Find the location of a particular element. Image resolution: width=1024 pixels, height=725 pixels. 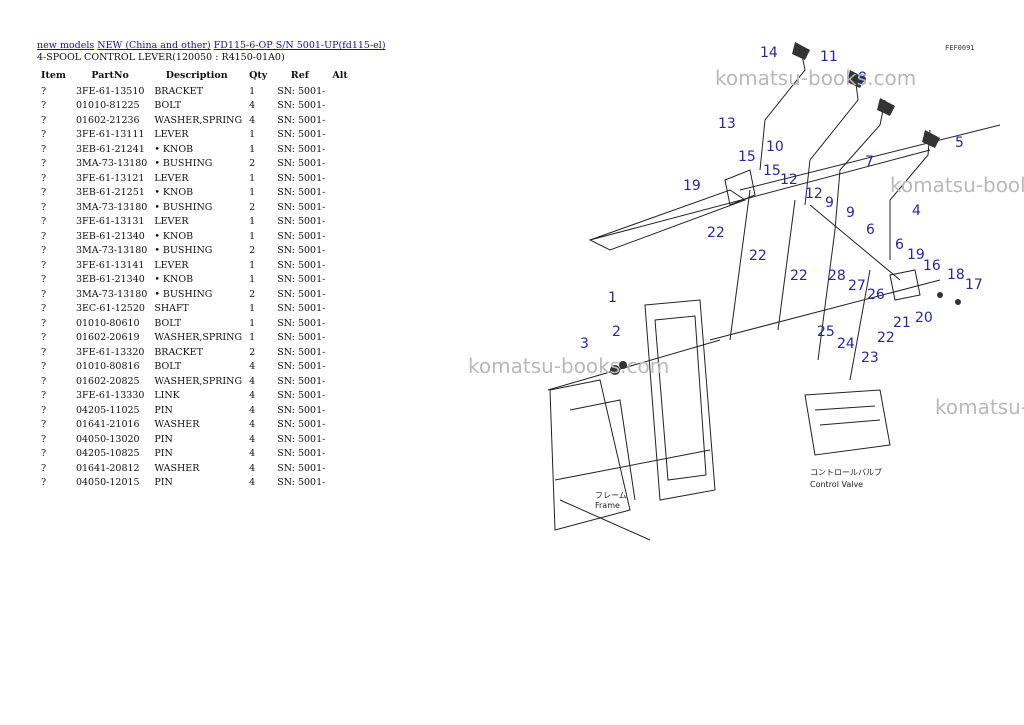

cell-partno: 01602-20619 is located at coordinates (107, 338).